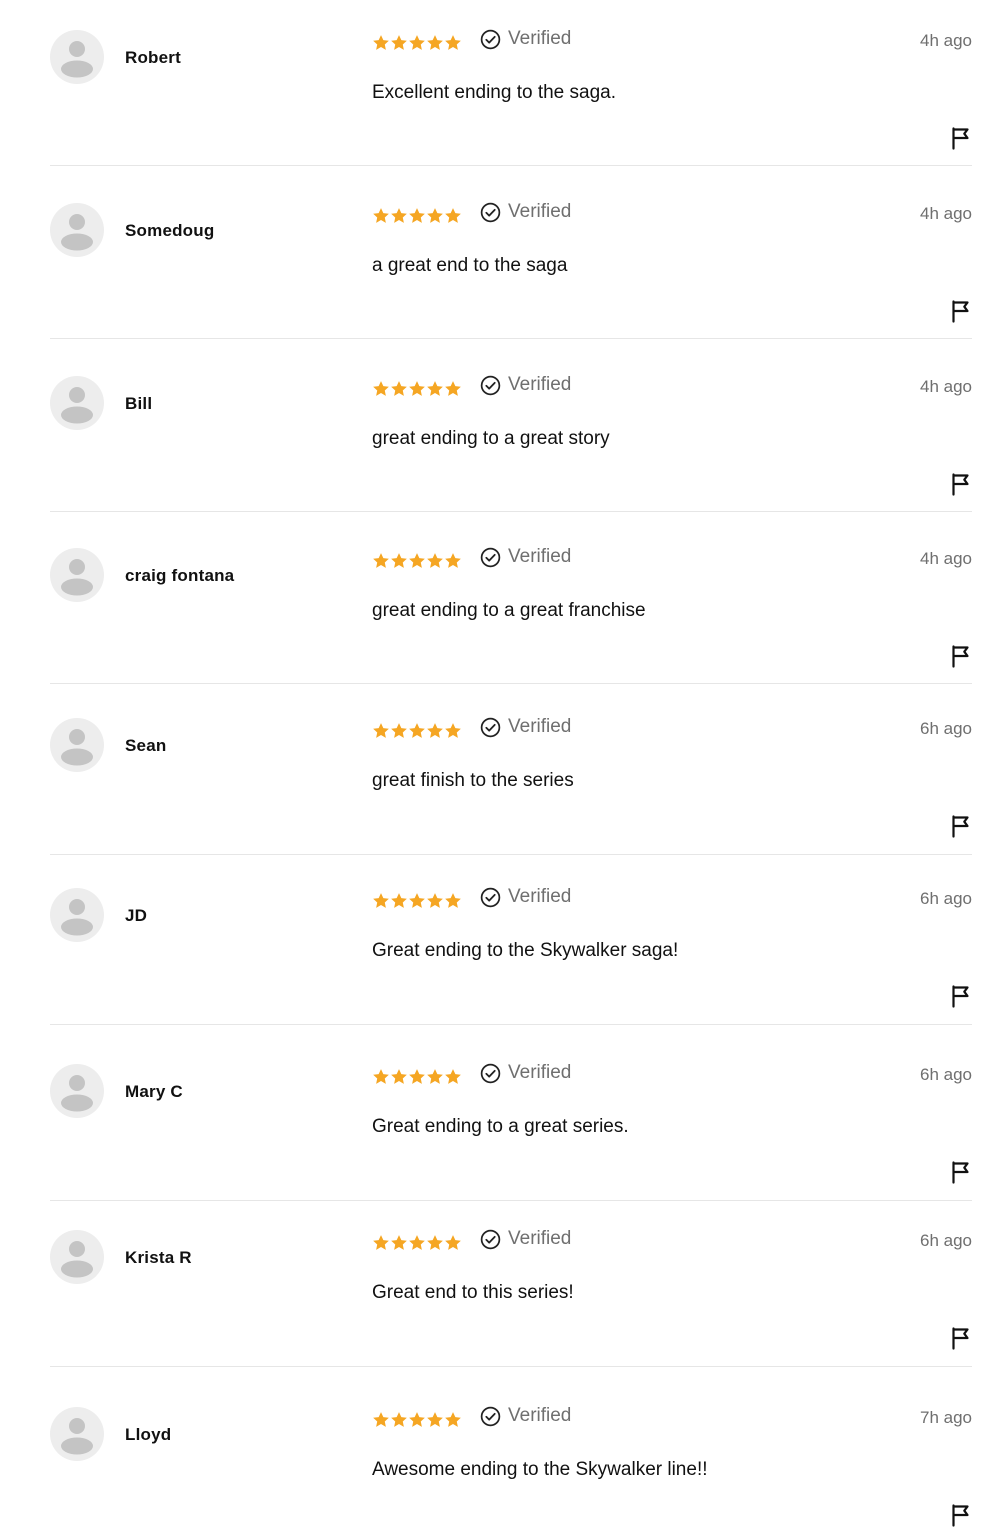  What do you see at coordinates (146, 745) in the screenshot?
I see `reviewer-name: Sean` at bounding box center [146, 745].